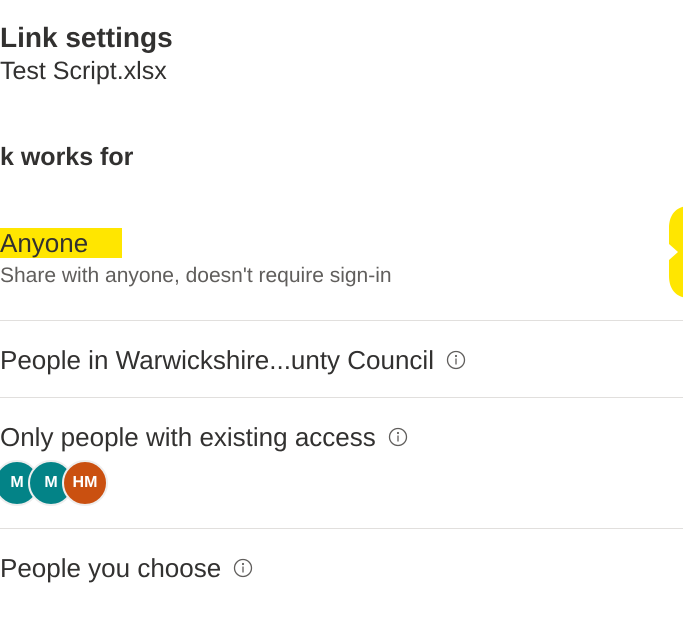  I want to click on avatar: HM, so click(85, 483).